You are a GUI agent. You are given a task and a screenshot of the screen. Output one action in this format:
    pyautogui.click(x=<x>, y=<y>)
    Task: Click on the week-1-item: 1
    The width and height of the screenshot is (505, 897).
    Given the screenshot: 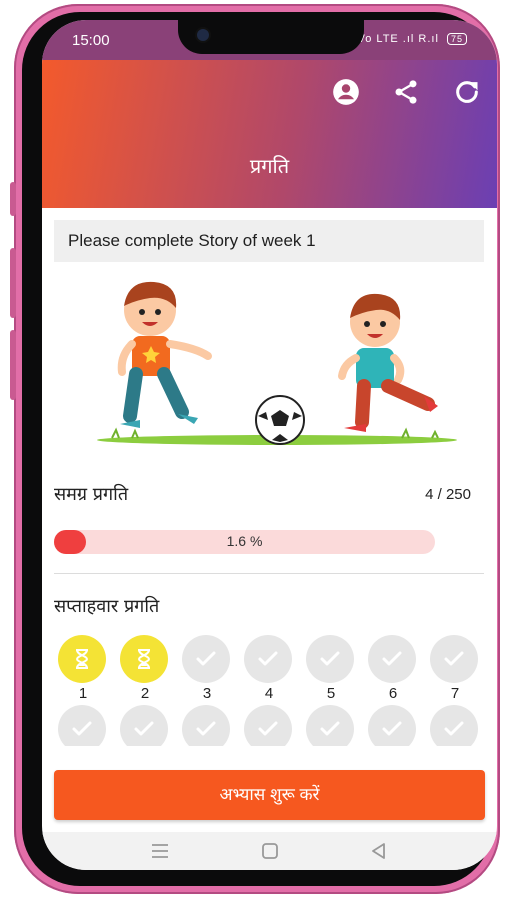 What is the action you would take?
    pyautogui.click(x=83, y=668)
    